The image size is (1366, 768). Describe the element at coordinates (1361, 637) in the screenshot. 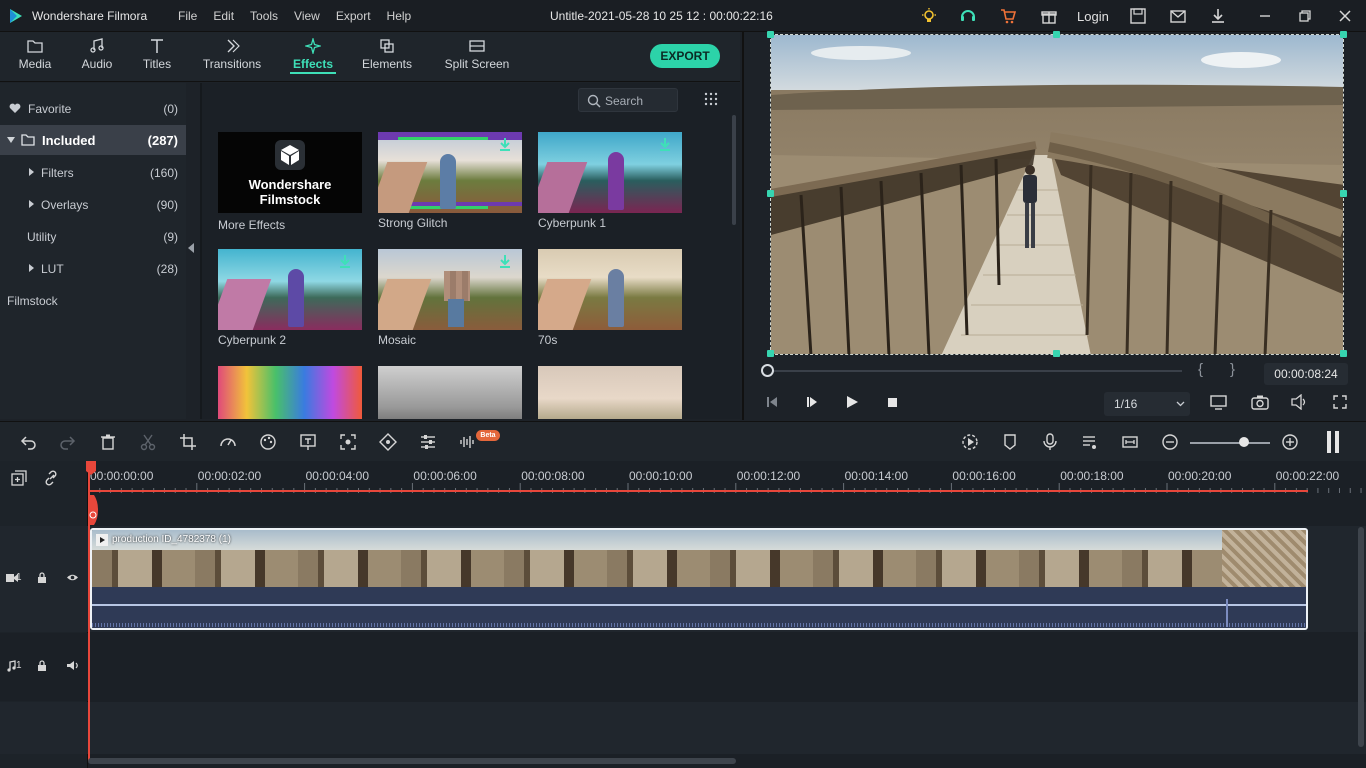

I see `timeline-vertical-scrollbar` at that location.